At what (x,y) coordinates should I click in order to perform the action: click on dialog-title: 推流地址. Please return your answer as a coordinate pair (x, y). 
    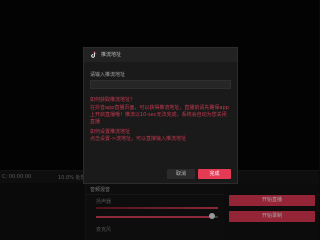
    Looking at the image, I should click on (111, 55).